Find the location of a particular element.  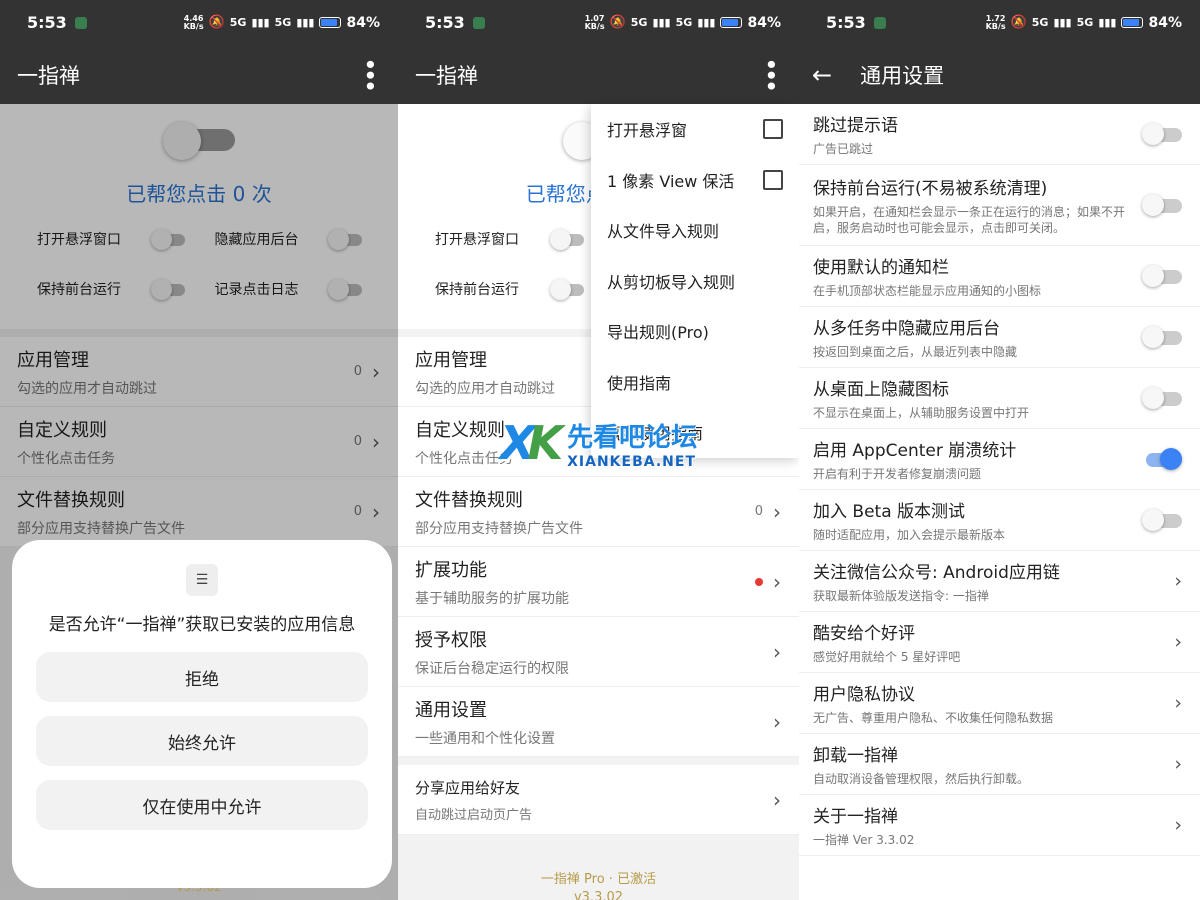

setting-title: 跳过提示语 is located at coordinates (855, 126).